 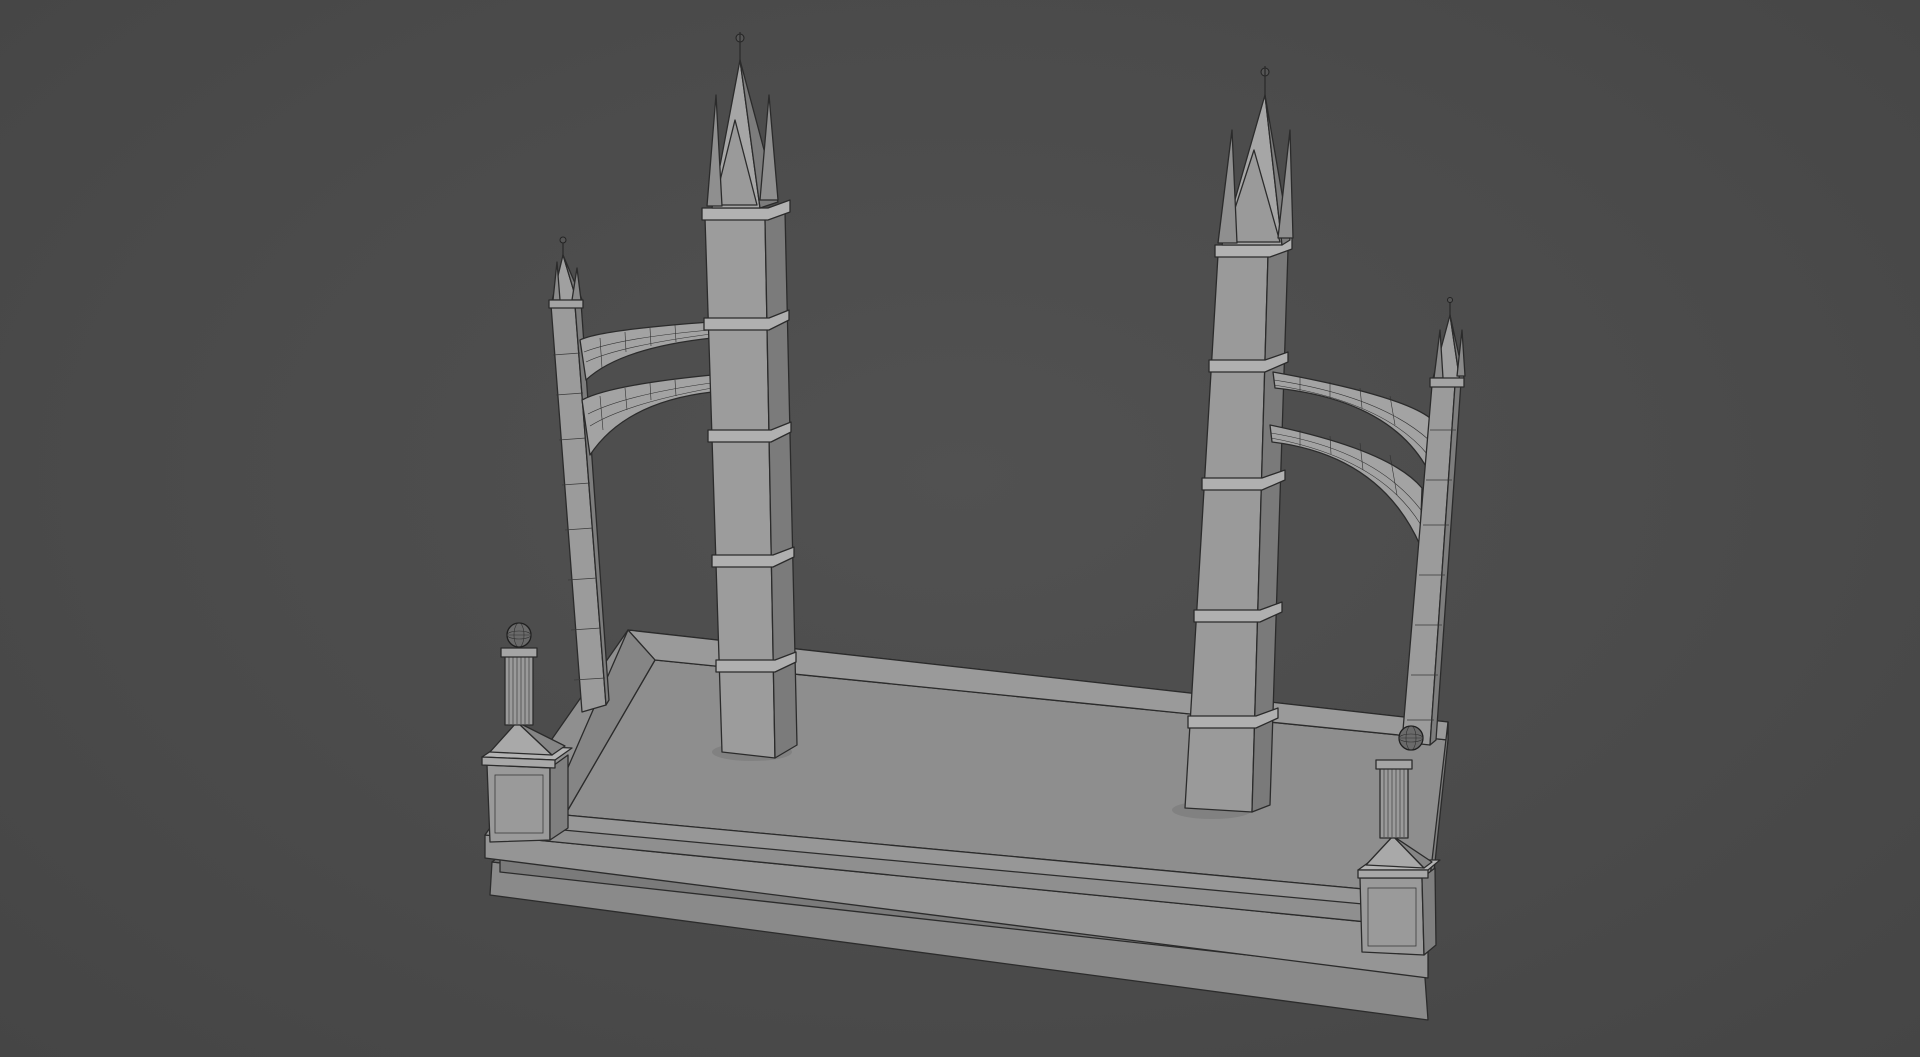 What do you see at coordinates (646, 388) in the screenshot?
I see `left-flying-buttress-arches` at bounding box center [646, 388].